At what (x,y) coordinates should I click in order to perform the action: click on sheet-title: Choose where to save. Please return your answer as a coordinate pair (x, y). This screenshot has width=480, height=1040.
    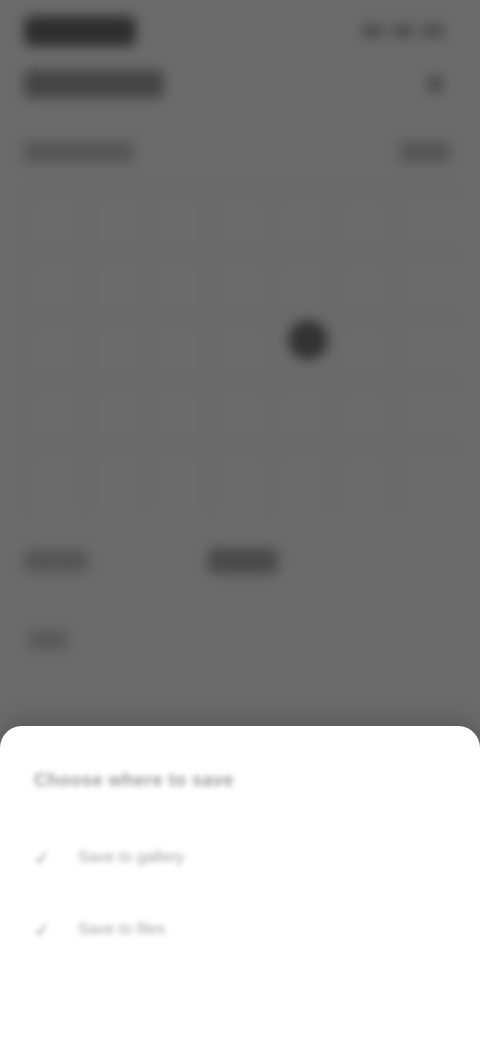
    Looking at the image, I should click on (134, 780).